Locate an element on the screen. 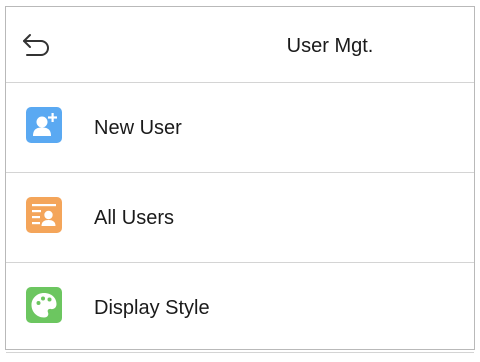  page-title: User Mgt. is located at coordinates (330, 46).